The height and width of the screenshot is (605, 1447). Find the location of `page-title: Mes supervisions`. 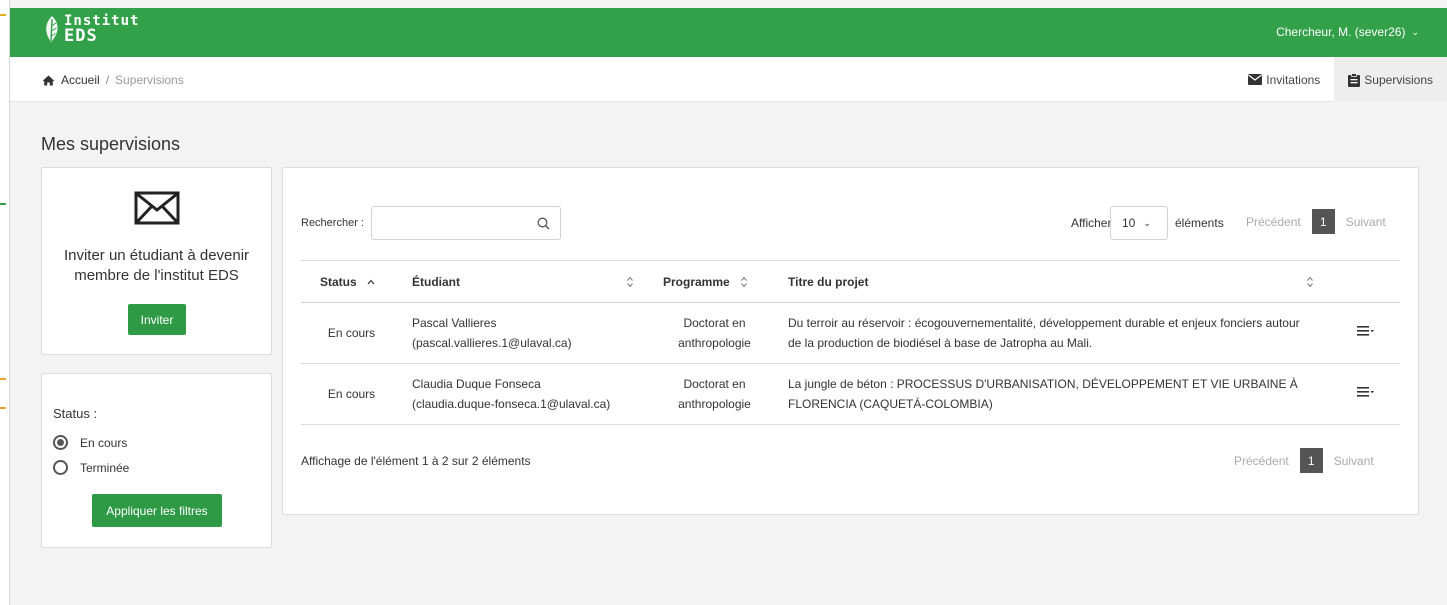

page-title: Mes supervisions is located at coordinates (111, 144).